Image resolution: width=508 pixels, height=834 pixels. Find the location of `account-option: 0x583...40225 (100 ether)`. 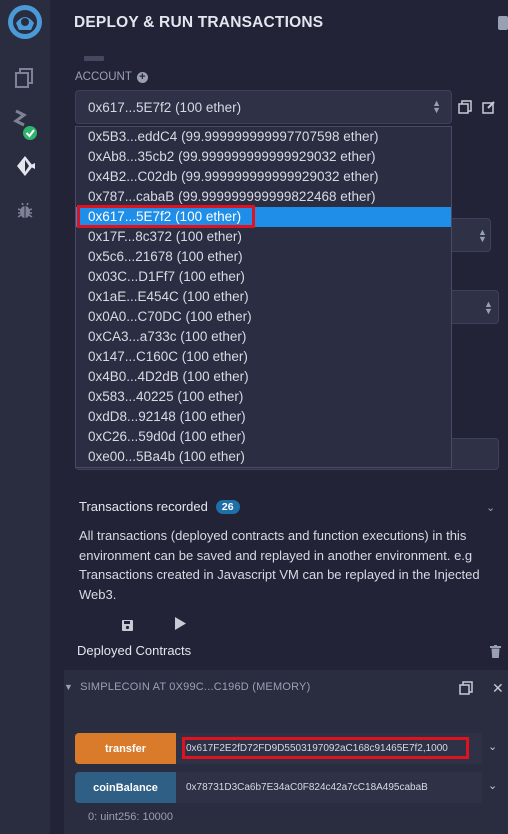

account-option: 0x583...40225 (100 ether) is located at coordinates (263, 397).